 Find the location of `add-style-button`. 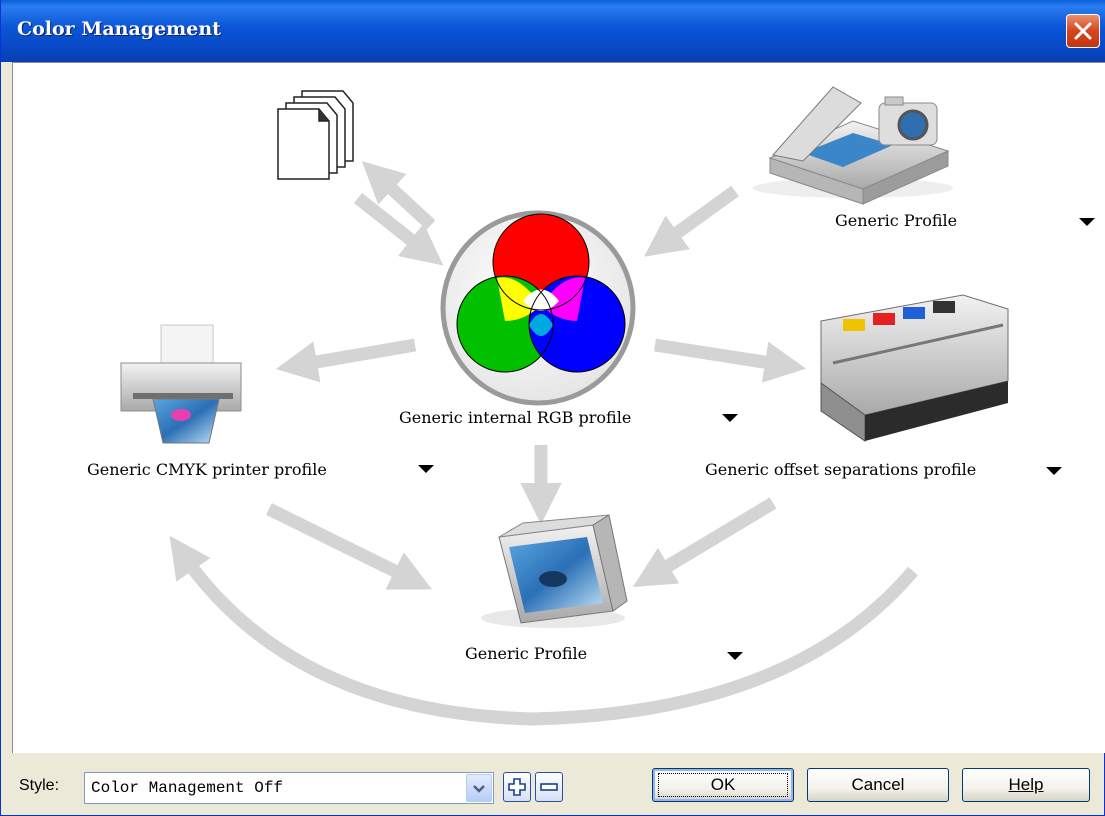

add-style-button is located at coordinates (517, 787).